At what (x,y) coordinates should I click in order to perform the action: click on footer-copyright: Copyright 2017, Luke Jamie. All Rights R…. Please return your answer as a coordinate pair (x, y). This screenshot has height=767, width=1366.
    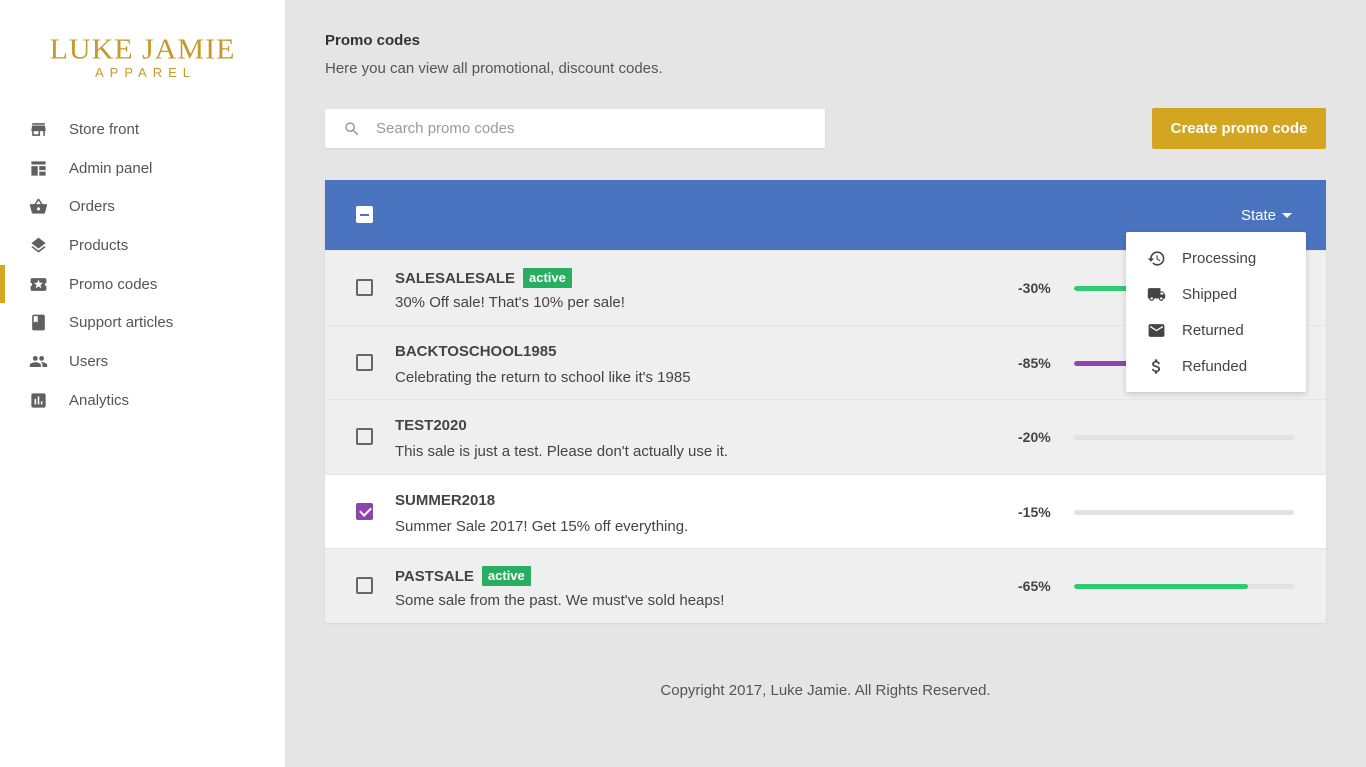
    Looking at the image, I should click on (825, 690).